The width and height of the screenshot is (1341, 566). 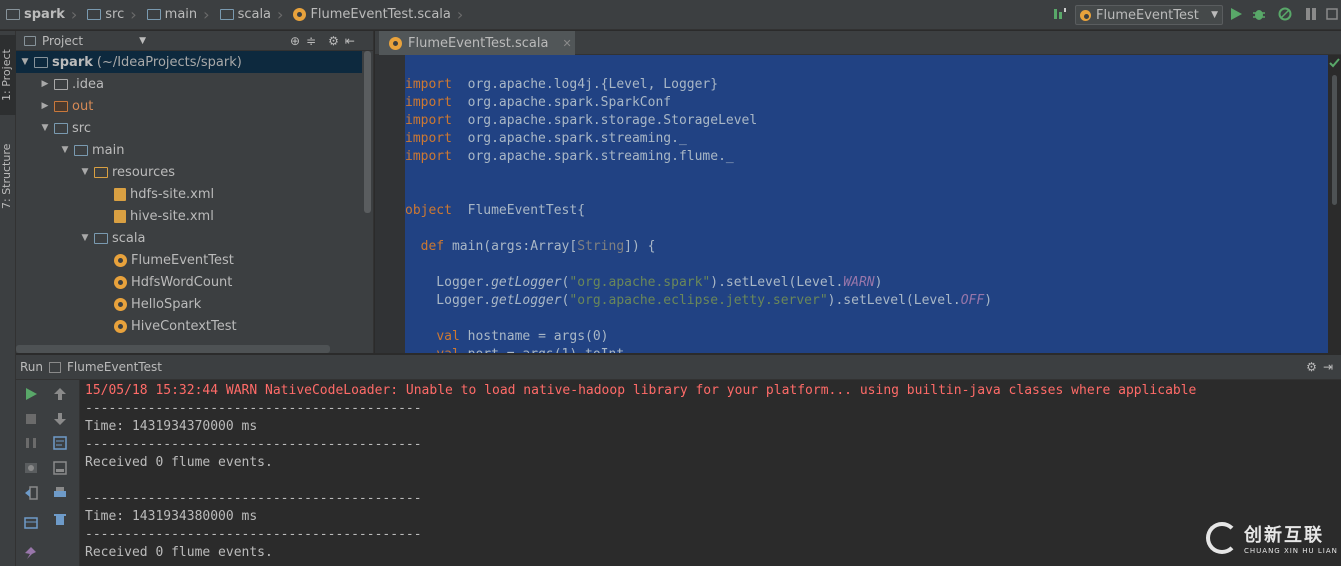 What do you see at coordinates (1311, 14) in the screenshot?
I see `vcs-update-icon` at bounding box center [1311, 14].